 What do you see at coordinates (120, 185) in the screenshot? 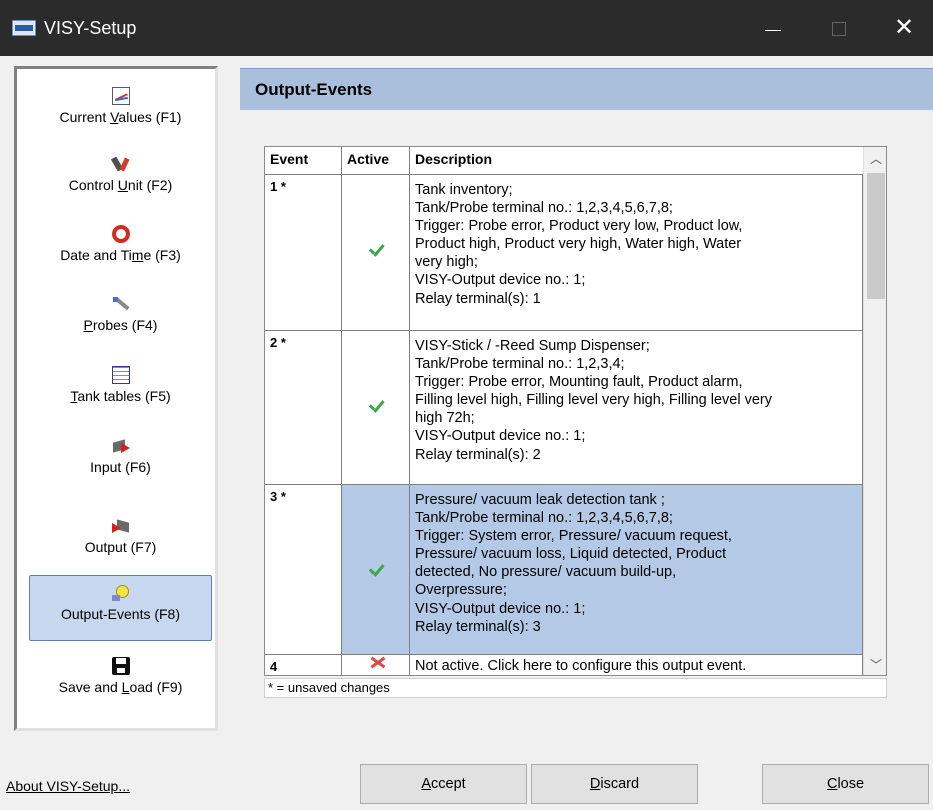
I see `sidebar-item-label: Control Unit (F2)` at bounding box center [120, 185].